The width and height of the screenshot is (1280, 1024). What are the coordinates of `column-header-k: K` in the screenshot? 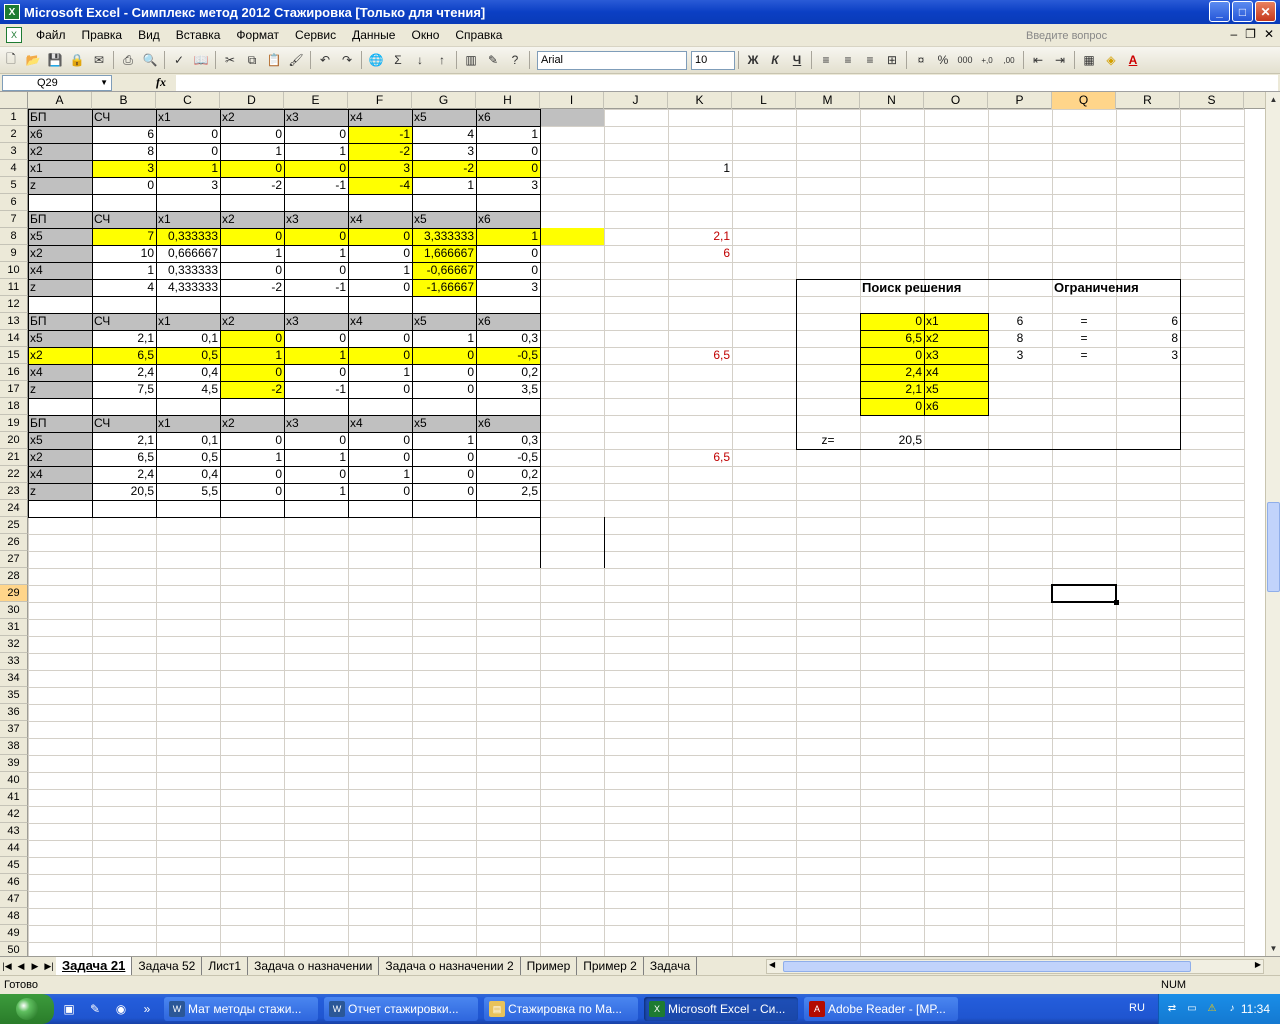 It's located at (700, 100).